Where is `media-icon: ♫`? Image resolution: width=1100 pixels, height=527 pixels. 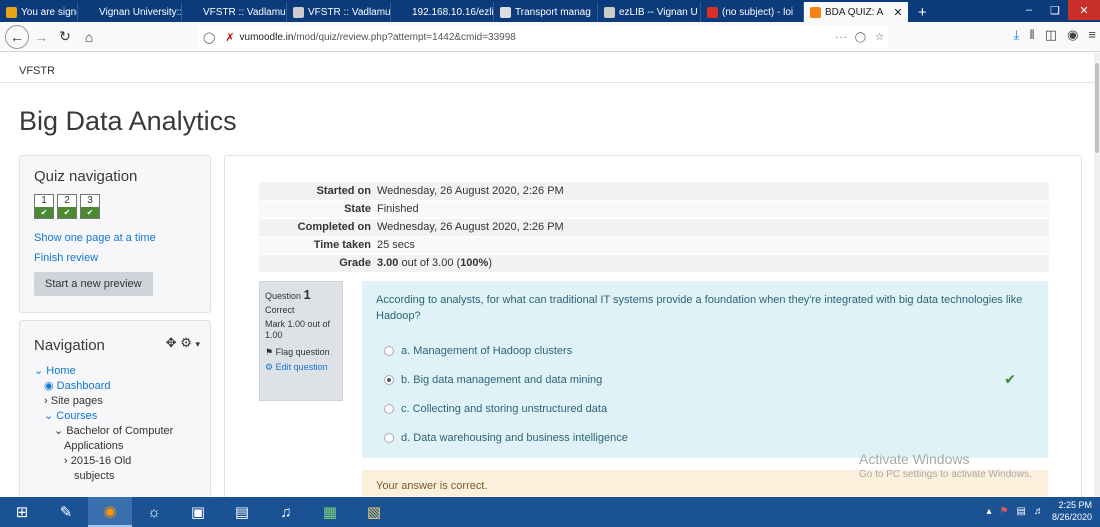
media-icon: ♫ is located at coordinates (286, 512).